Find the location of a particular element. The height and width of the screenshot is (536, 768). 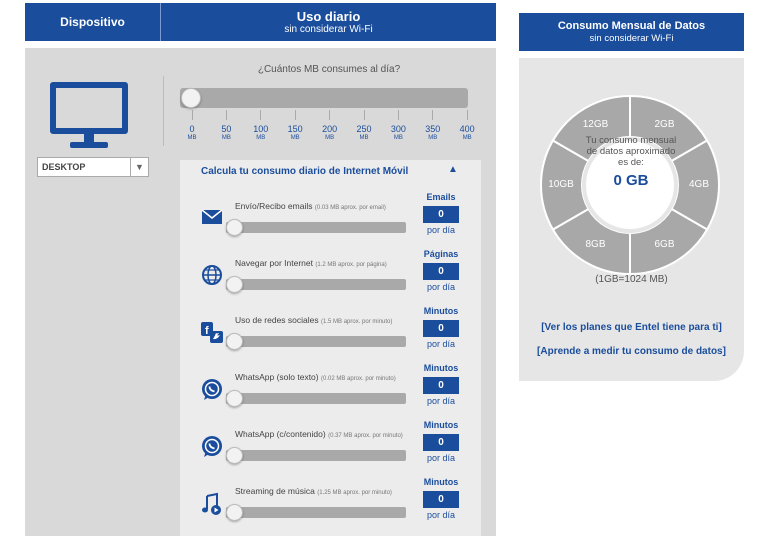

slider-tick: 350 MB is located at coordinates (433, 126).